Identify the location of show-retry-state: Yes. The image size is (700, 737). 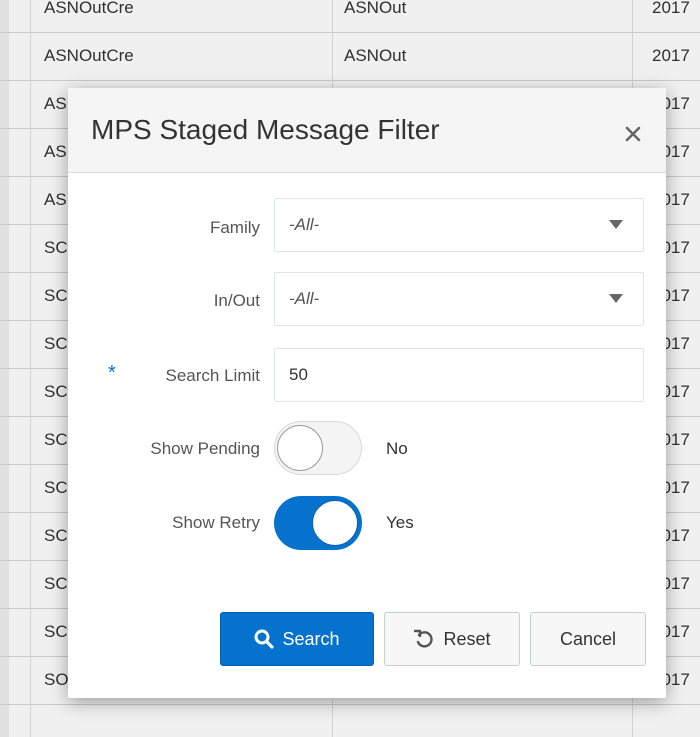
(400, 522).